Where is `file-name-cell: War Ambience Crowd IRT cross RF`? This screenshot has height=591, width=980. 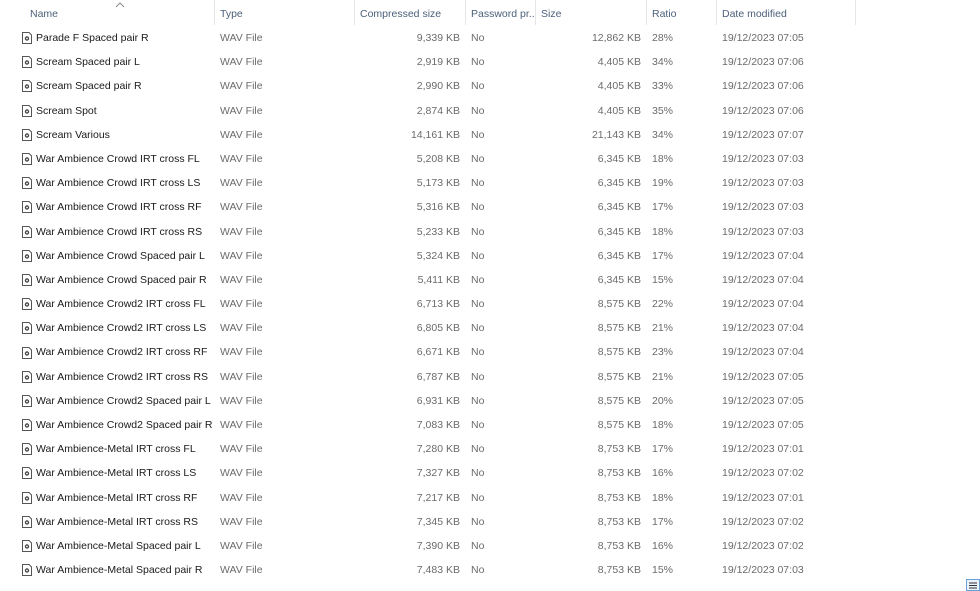
file-name-cell: War Ambience Crowd IRT cross RF is located at coordinates (107, 207).